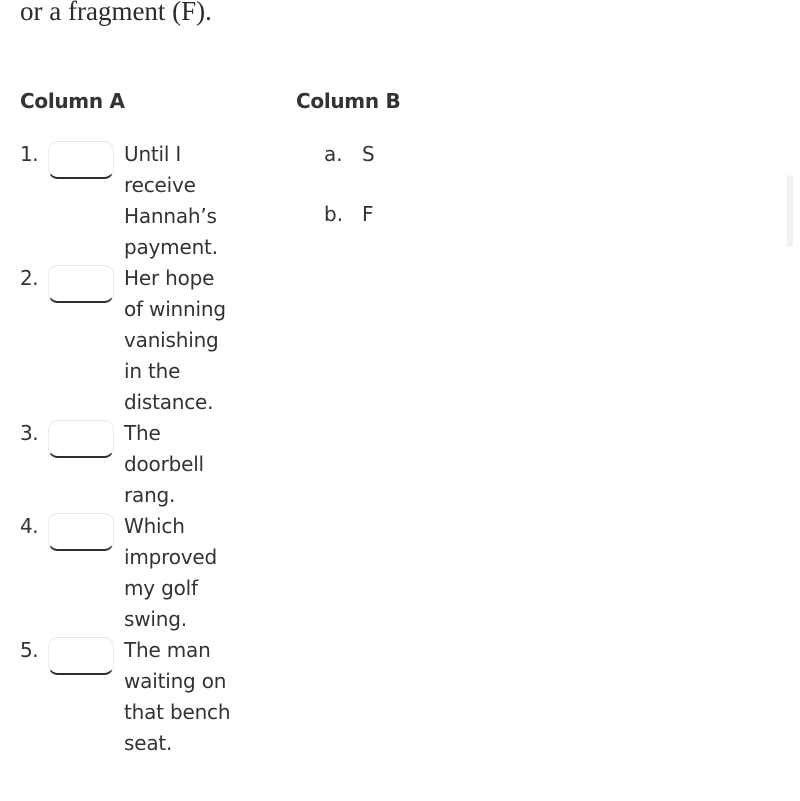 The image size is (800, 801). What do you see at coordinates (177, 696) in the screenshot?
I see `item-text: The man waiting on that bench seat.` at bounding box center [177, 696].